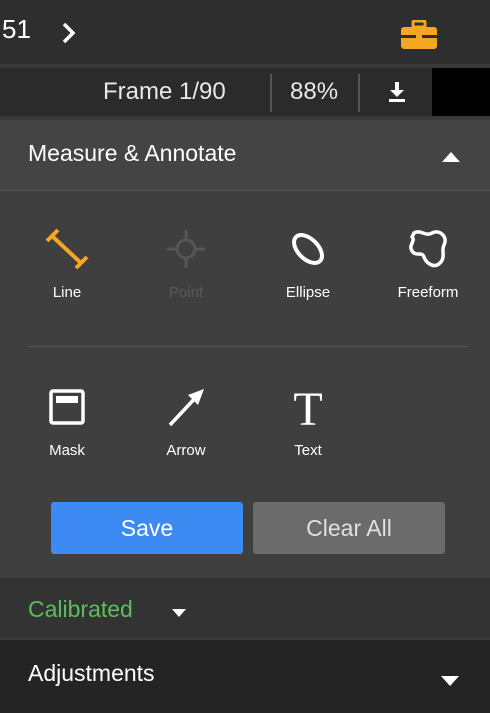  I want to click on chevron-right-icon, so click(69, 35).